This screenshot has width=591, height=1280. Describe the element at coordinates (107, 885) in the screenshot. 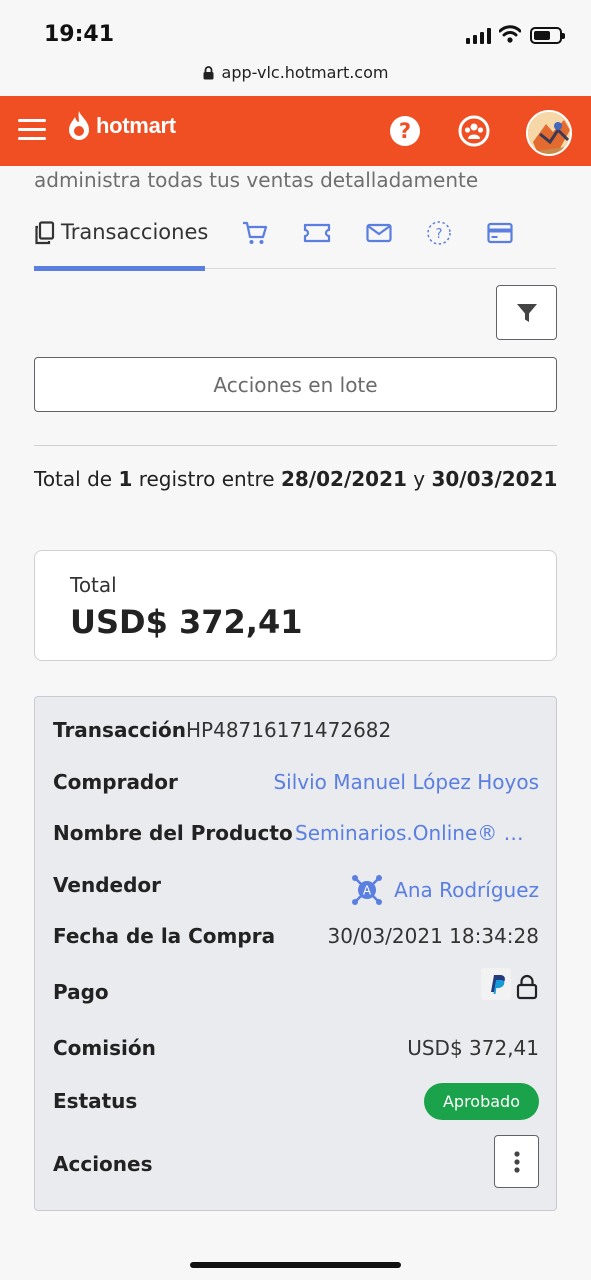

I see `seller-label: Vendedor` at that location.